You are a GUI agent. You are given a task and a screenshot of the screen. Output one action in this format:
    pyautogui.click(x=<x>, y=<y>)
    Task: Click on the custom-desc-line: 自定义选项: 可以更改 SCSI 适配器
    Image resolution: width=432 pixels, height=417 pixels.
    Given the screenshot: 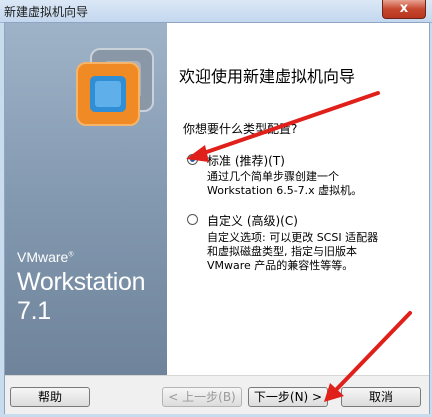 What is the action you would take?
    pyautogui.click(x=293, y=237)
    